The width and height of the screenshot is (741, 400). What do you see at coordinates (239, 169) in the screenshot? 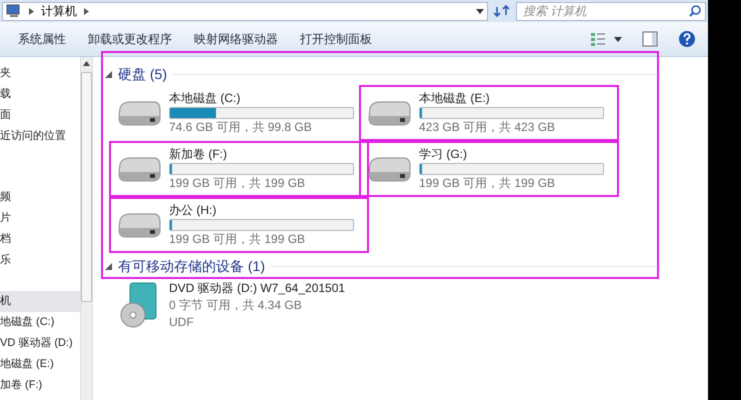
I see `drive-tile: 新加卷 (F:) 199 GB 可用，共 199 GB` at bounding box center [239, 169].